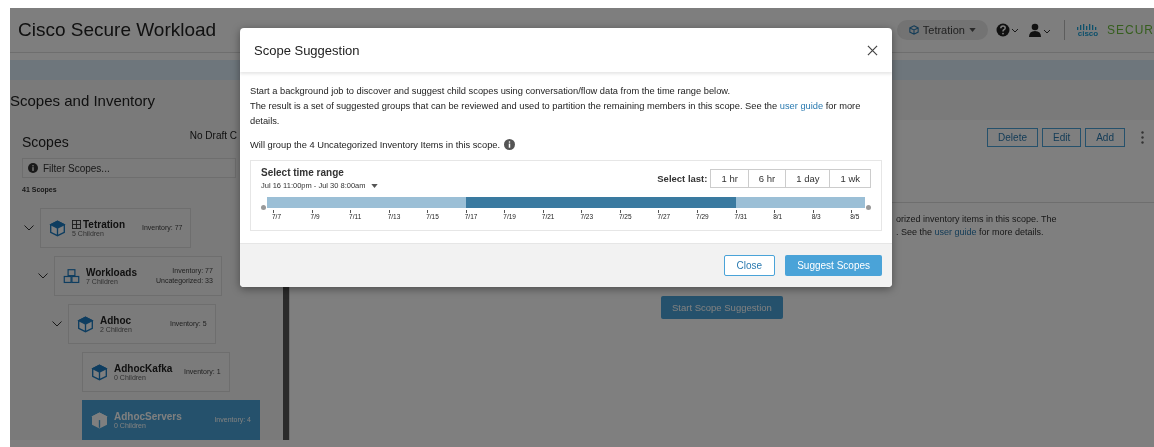 This screenshot has height=447, width=1154. What do you see at coordinates (977, 219) in the screenshot?
I see `description-text: orized inventory items in this scope. The` at bounding box center [977, 219].